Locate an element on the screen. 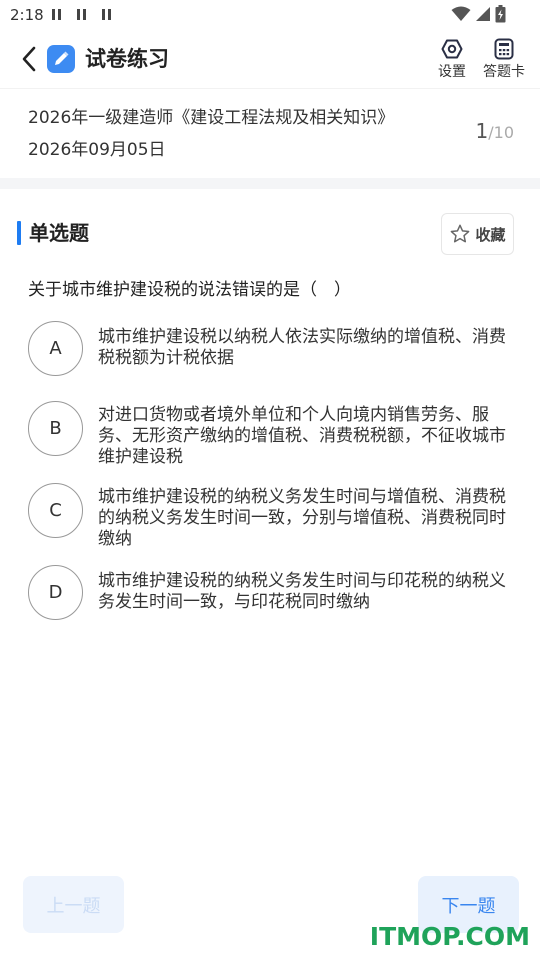 This screenshot has width=540, height=960. settings-label: 设置 is located at coordinates (452, 72).